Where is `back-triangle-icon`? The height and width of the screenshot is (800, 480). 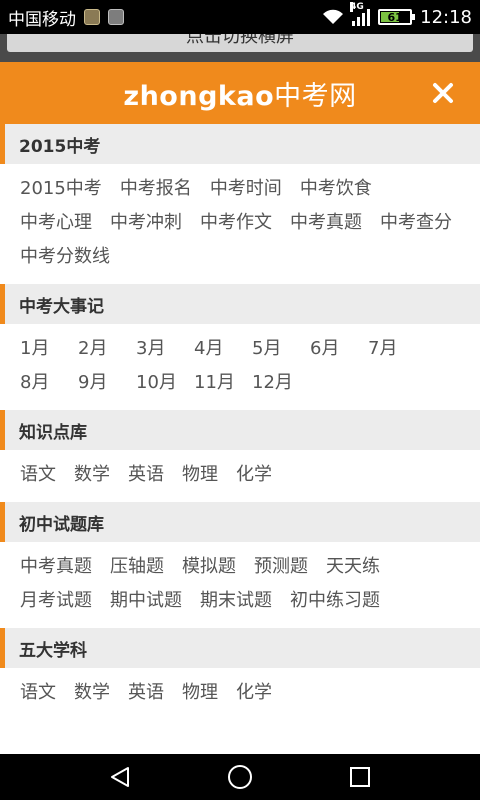 back-triangle-icon is located at coordinates (120, 777).